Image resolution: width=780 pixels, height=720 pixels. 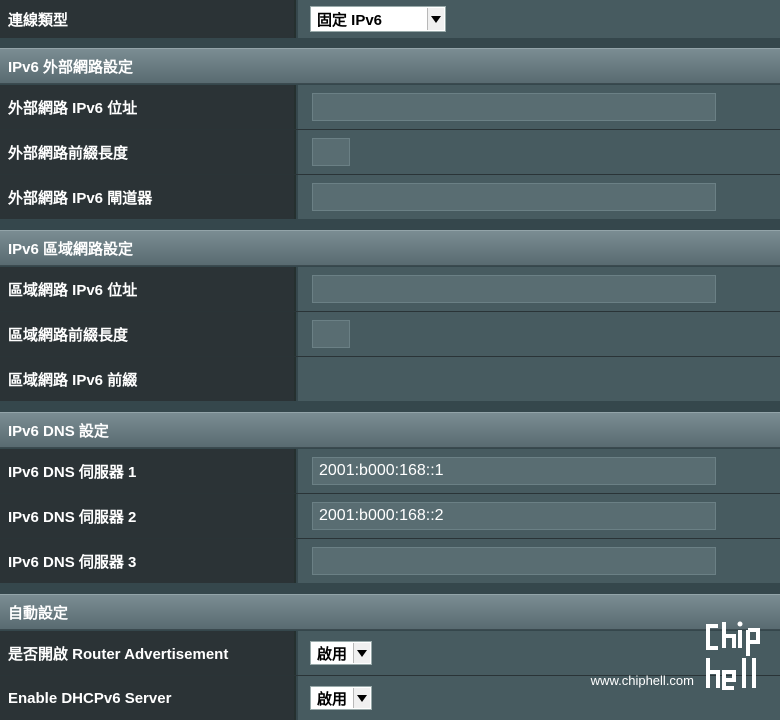 I want to click on watermark-url: www.chiphell.com, so click(x=642, y=680).